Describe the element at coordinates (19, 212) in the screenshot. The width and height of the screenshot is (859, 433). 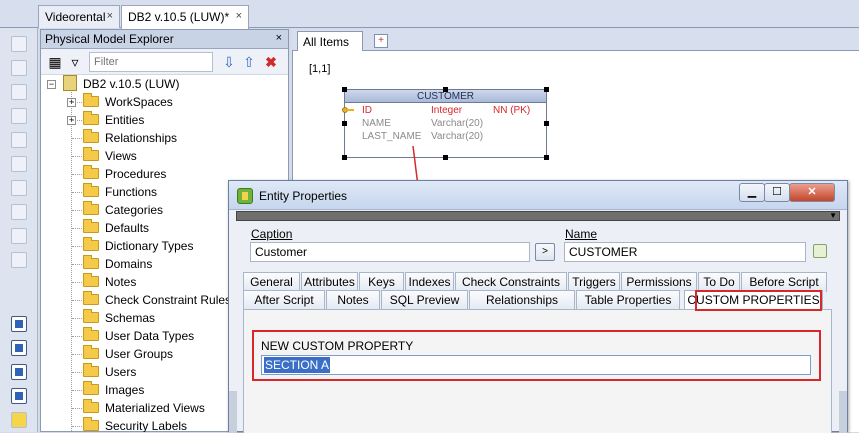
I see `distribute-v-icon` at that location.